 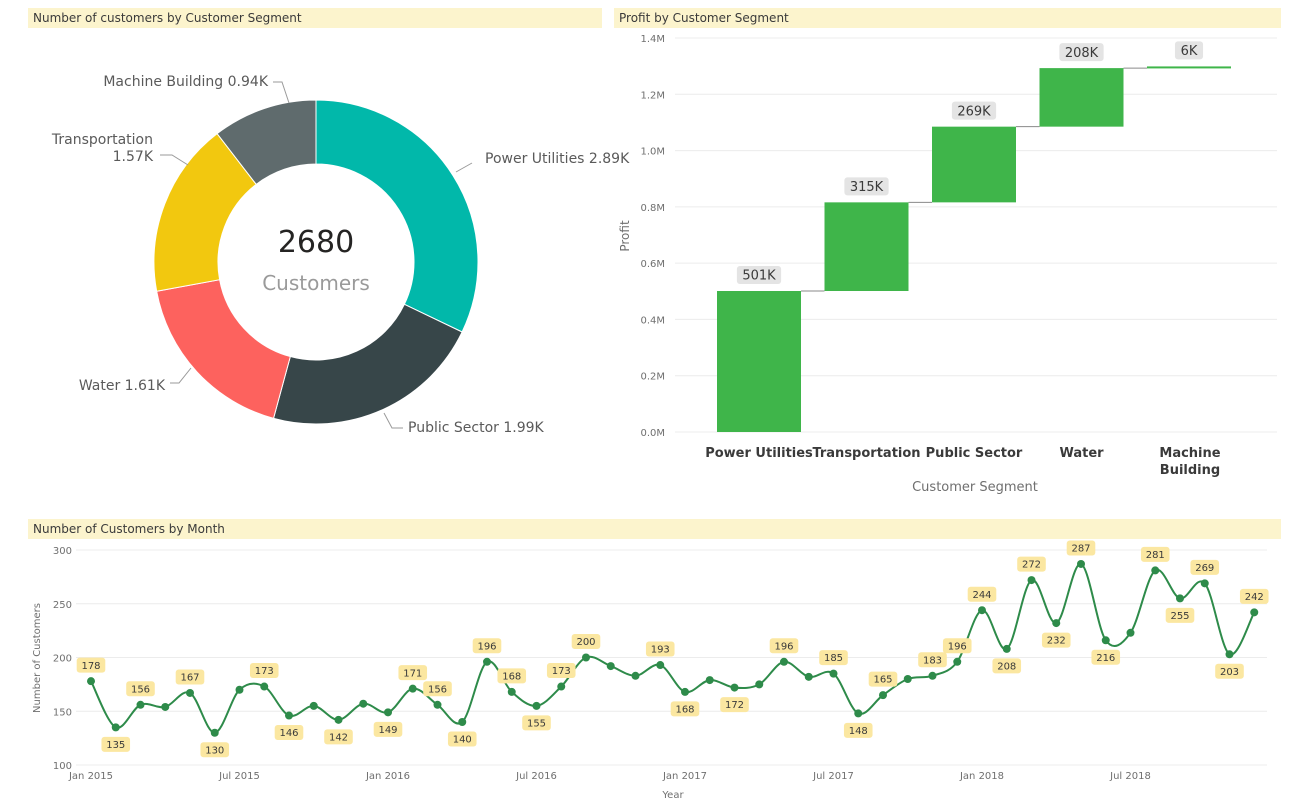 I want to click on line-data-label-text: 281, so click(x=1155, y=555).